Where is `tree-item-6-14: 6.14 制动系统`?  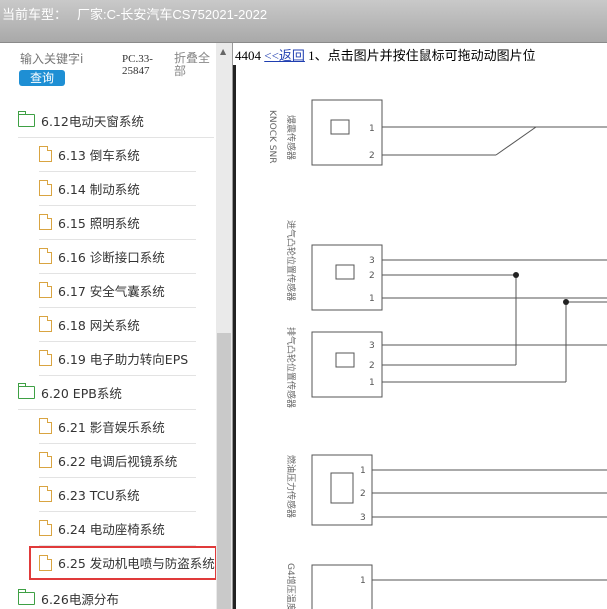
tree-item-6-14: 6.14 制动系统 is located at coordinates (117, 188).